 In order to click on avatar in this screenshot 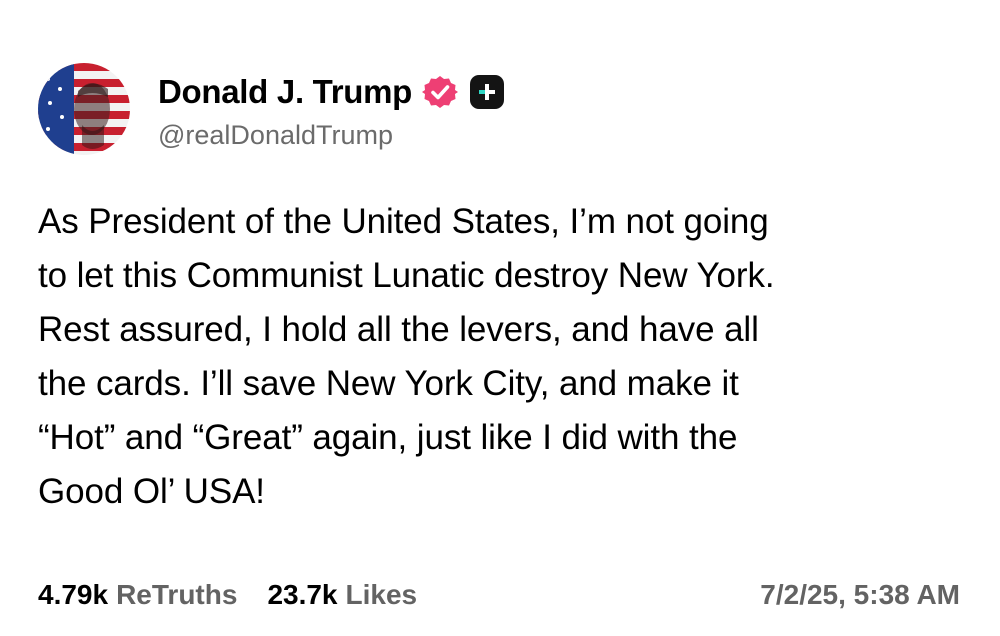, I will do `click(84, 109)`.